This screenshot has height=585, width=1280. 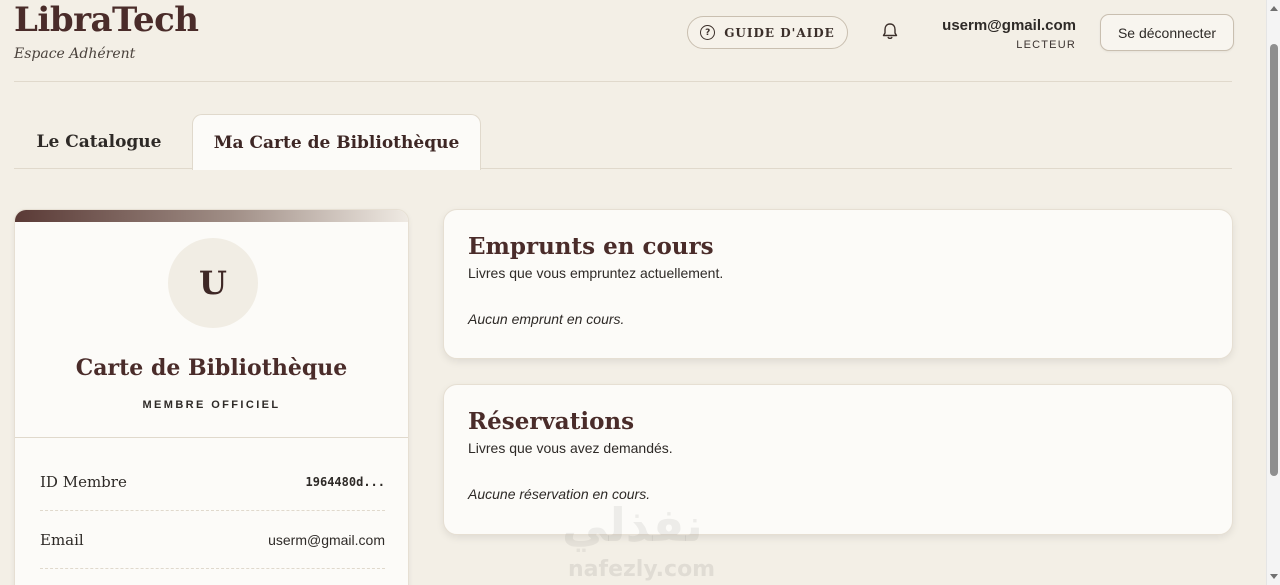 I want to click on scrollbar-thumb, so click(x=1274, y=260).